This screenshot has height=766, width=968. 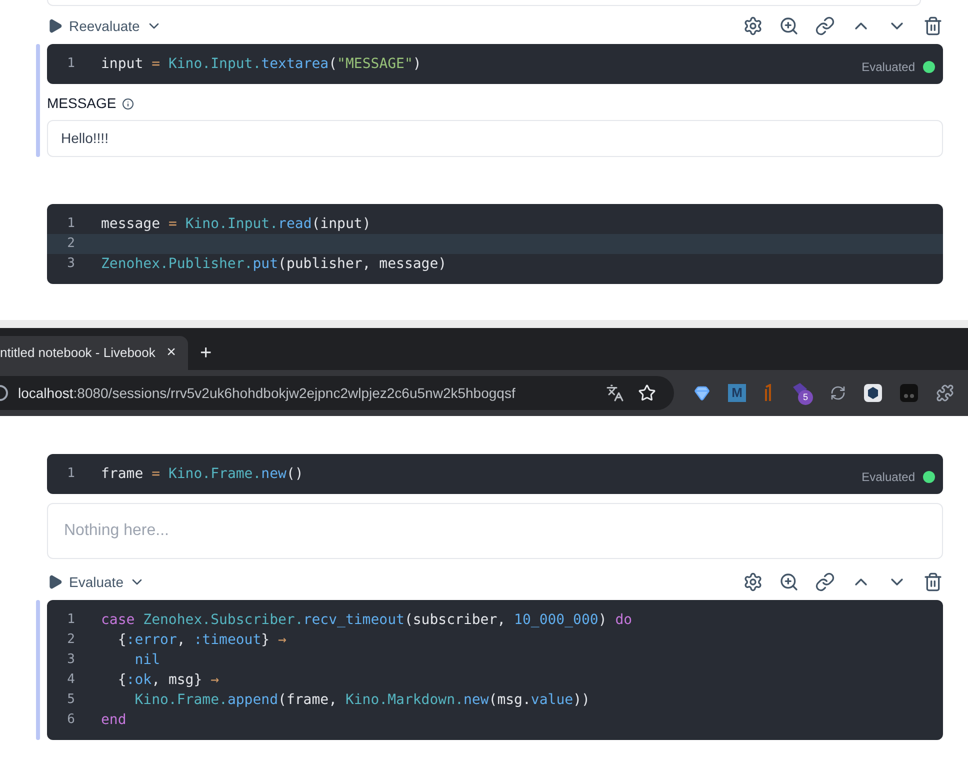 I want to click on line-number: 6, so click(x=71, y=720).